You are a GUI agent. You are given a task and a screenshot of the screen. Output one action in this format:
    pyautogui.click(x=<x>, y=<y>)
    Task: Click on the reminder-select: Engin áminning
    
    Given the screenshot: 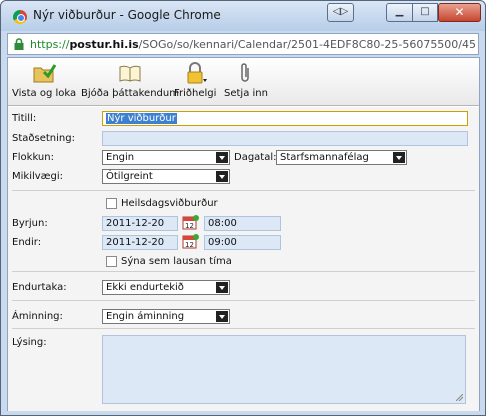 What is the action you would take?
    pyautogui.click(x=166, y=316)
    